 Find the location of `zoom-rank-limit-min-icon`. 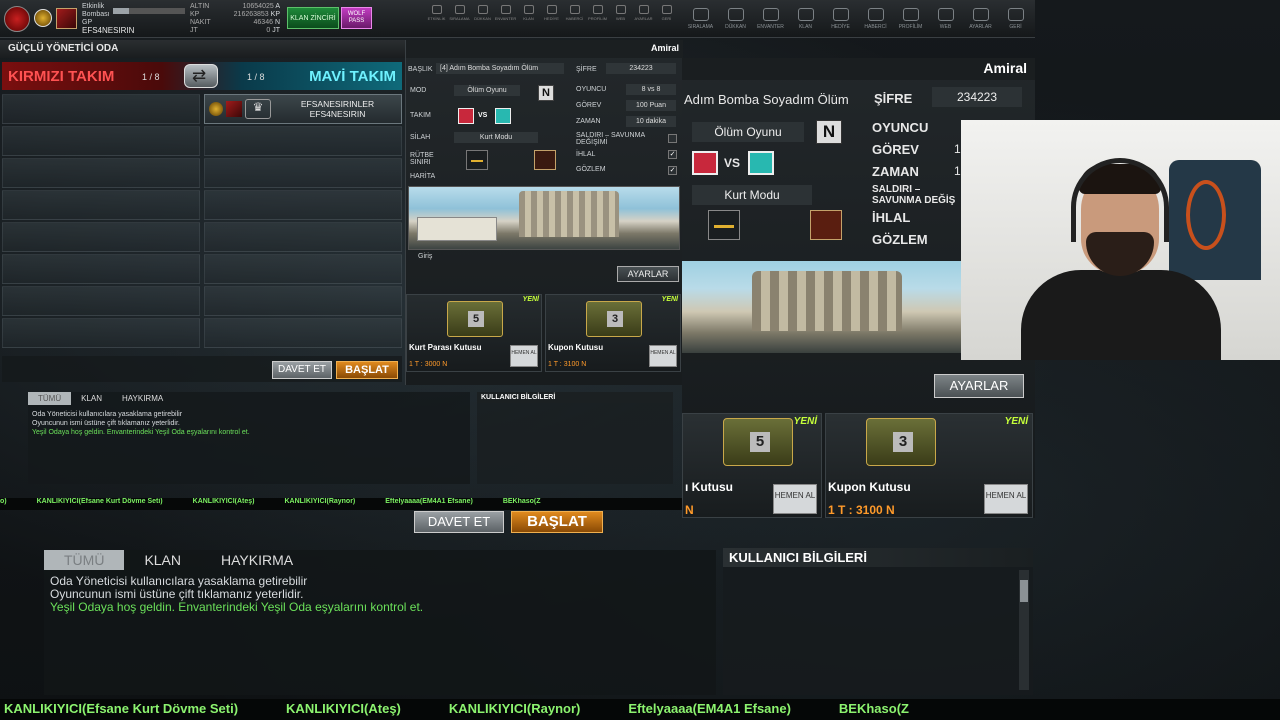

zoom-rank-limit-min-icon is located at coordinates (724, 225).